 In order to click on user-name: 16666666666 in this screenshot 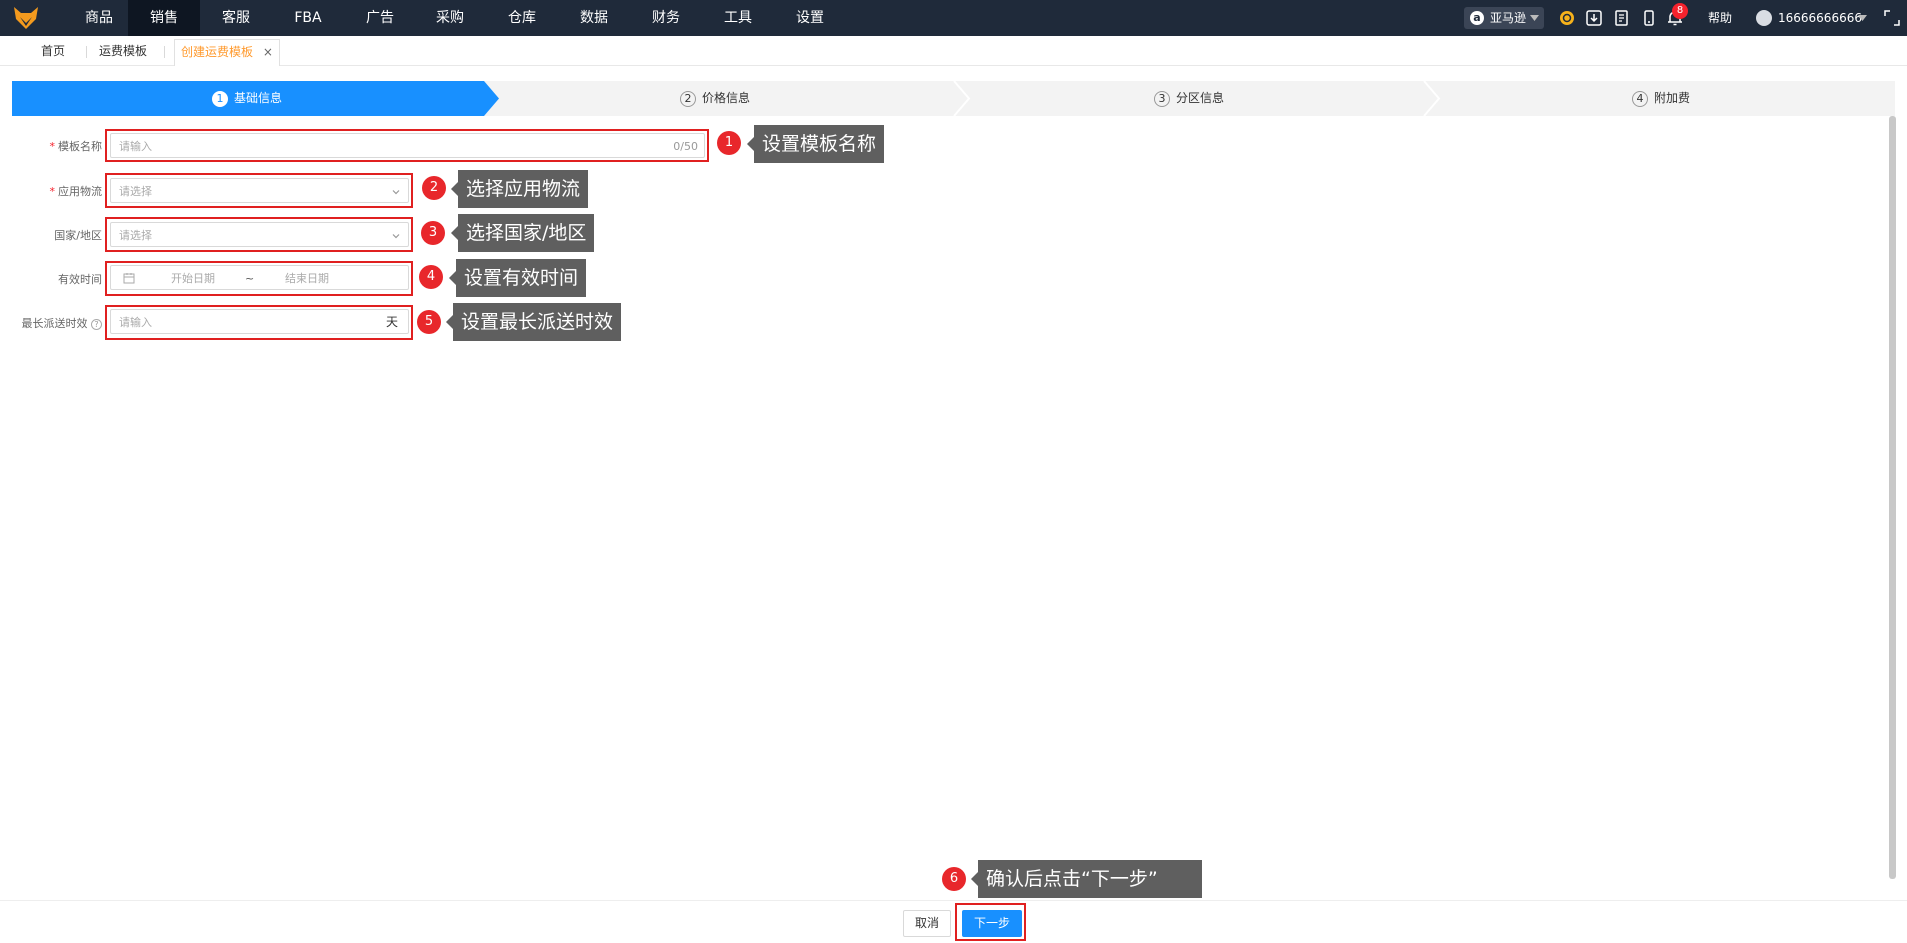, I will do `click(1820, 18)`.